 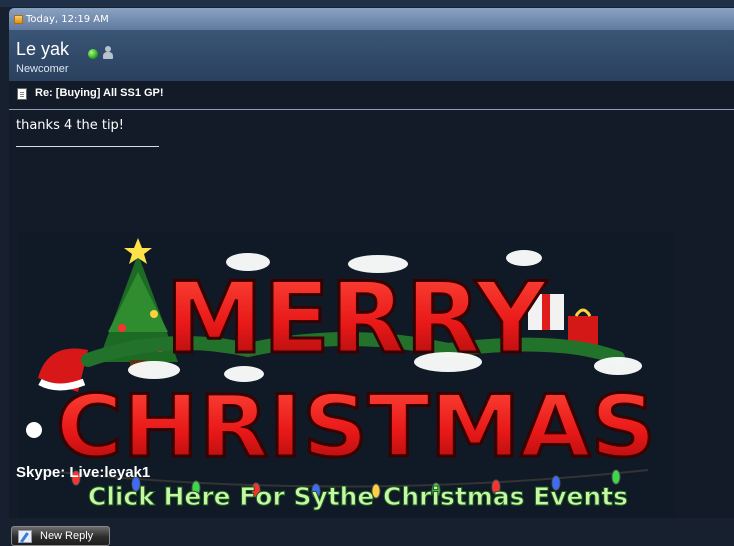 I want to click on banner-link-text: Click Here For Sythe Christmas Events, so click(x=358, y=496).